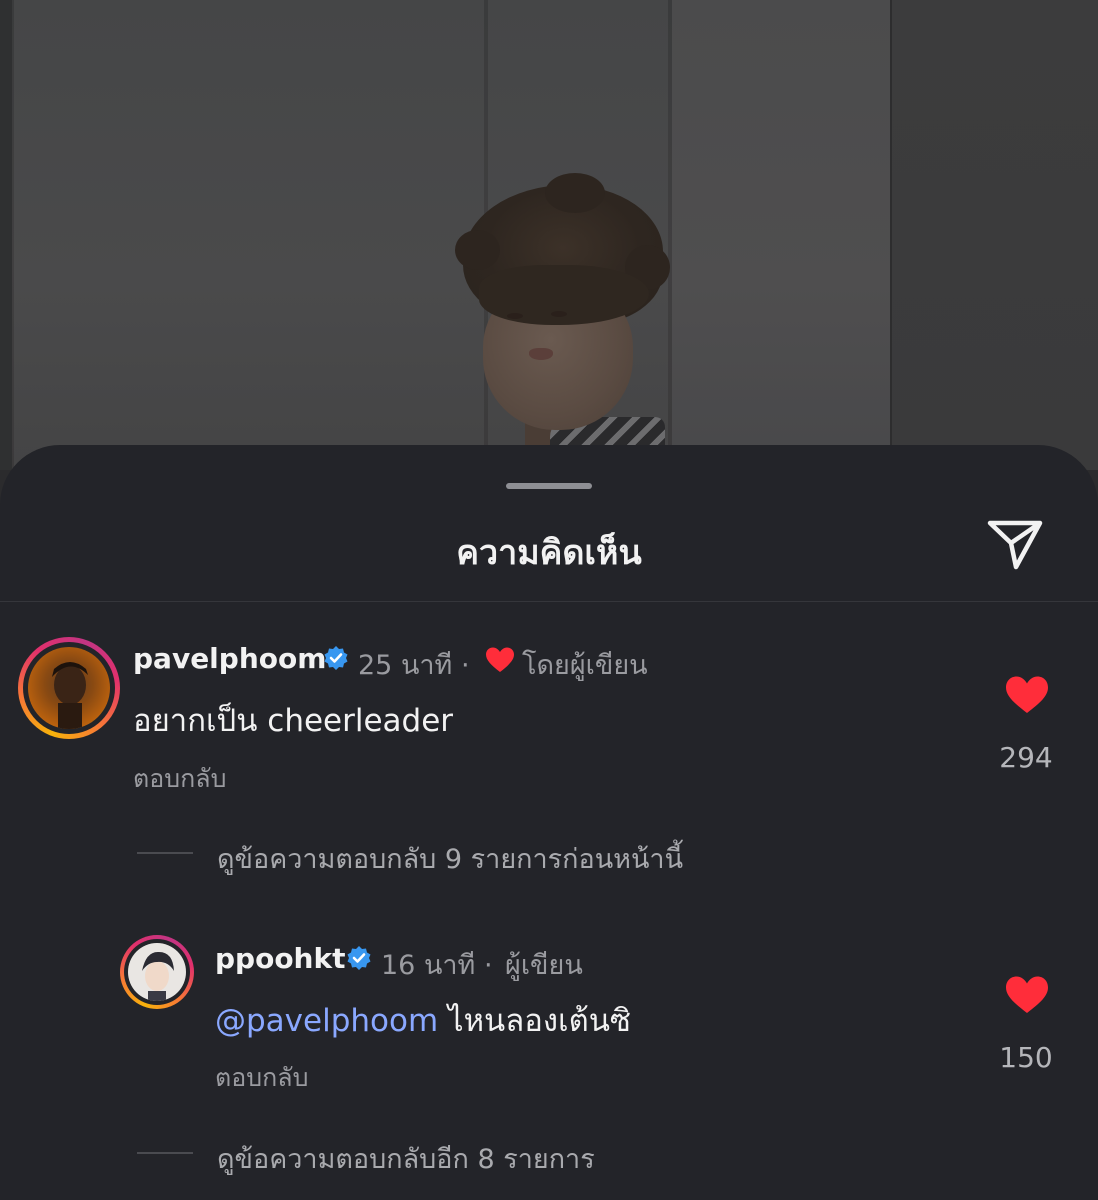 The height and width of the screenshot is (1200, 1098). I want to click on reply-button: ตอบกลับ, so click(261, 1078).